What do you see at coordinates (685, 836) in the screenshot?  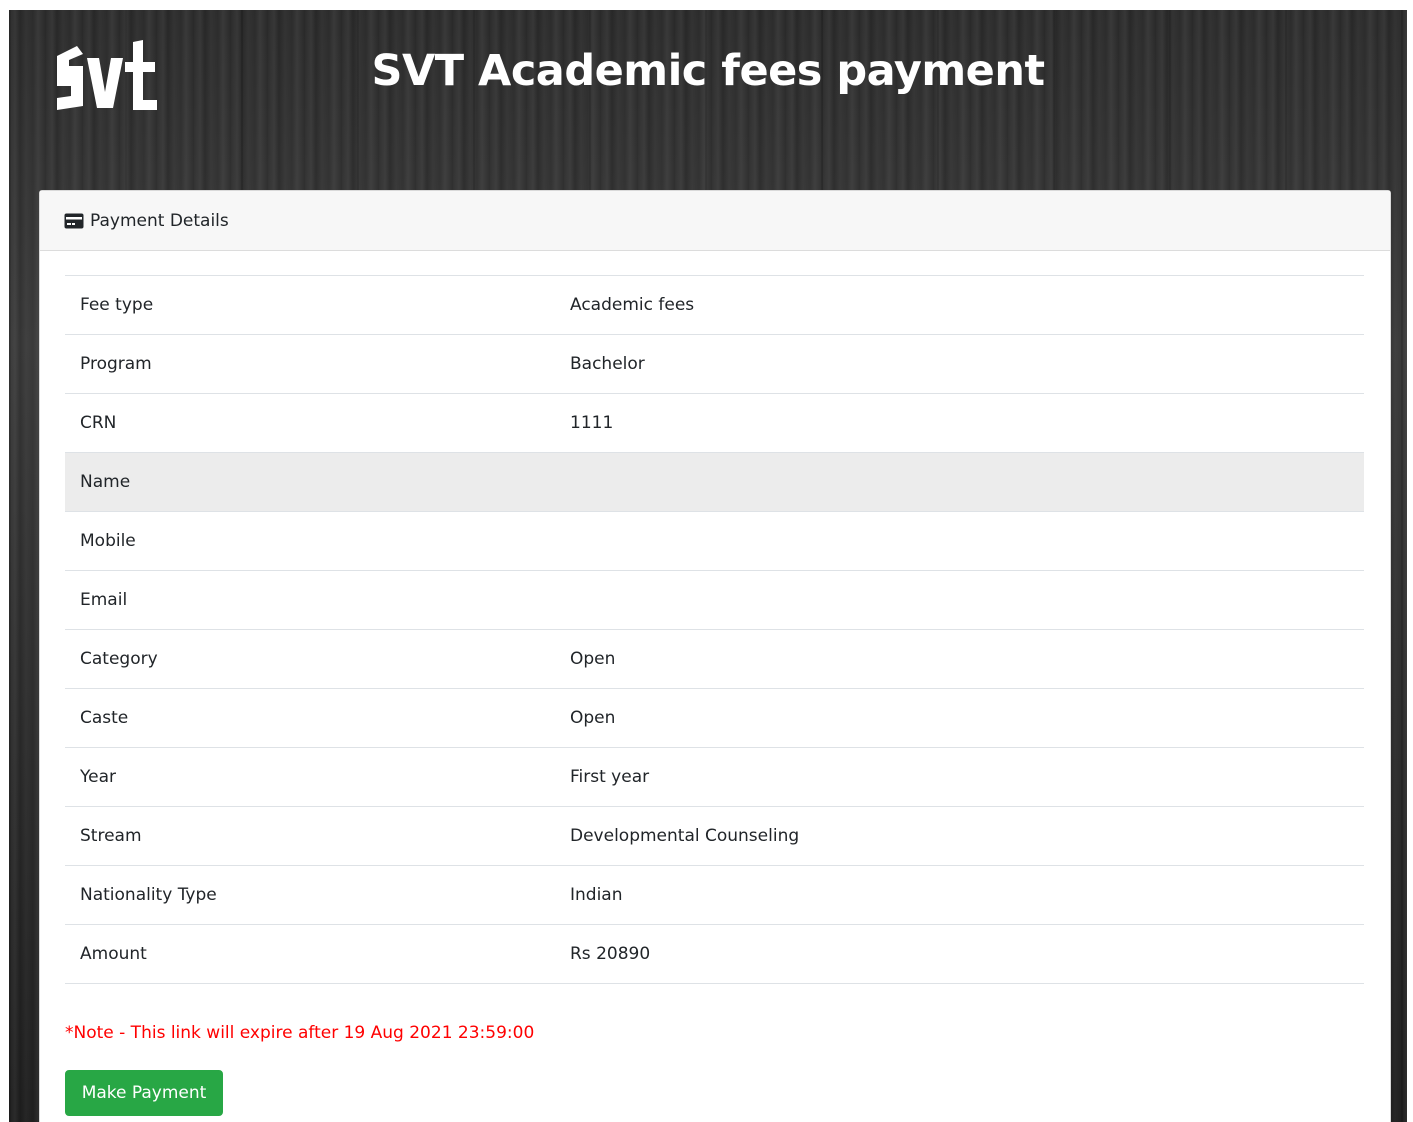 I see `row-value: Developmental Counseling` at bounding box center [685, 836].